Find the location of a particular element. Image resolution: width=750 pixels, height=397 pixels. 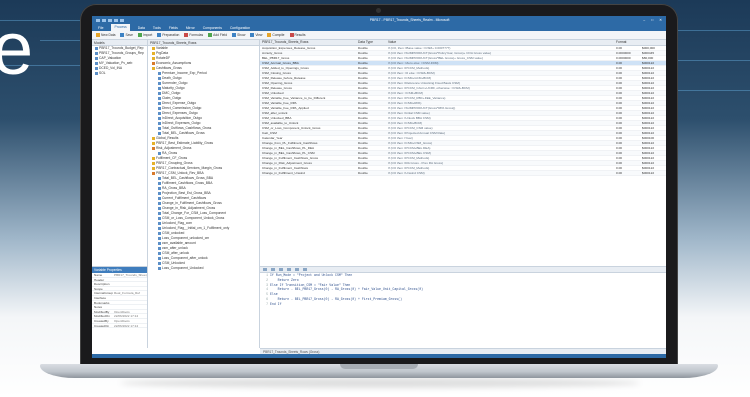

menu-item-fields: Fields is located at coordinates (173, 28).